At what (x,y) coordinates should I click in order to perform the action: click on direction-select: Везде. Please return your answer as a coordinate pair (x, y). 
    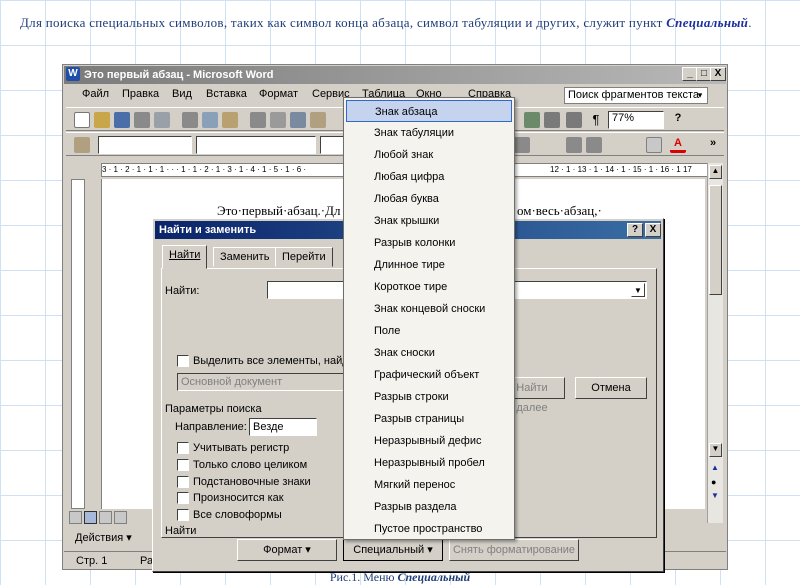
    Looking at the image, I should click on (283, 427).